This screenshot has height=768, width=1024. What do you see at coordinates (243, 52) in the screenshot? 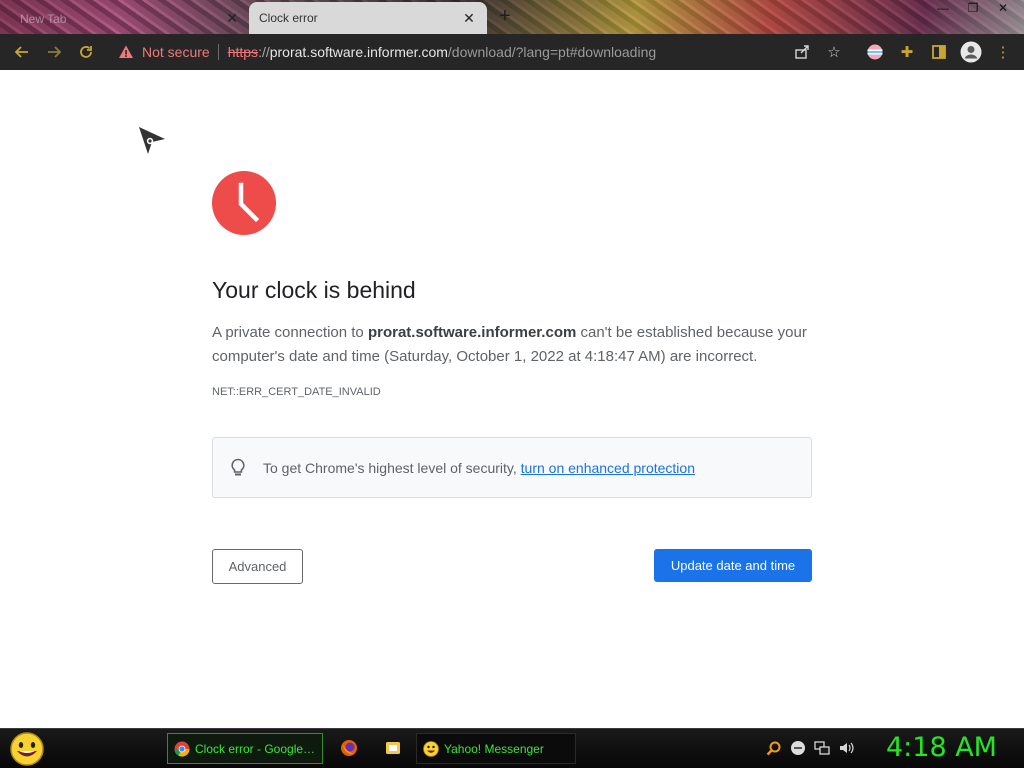
I see `url-scheme: https` at bounding box center [243, 52].